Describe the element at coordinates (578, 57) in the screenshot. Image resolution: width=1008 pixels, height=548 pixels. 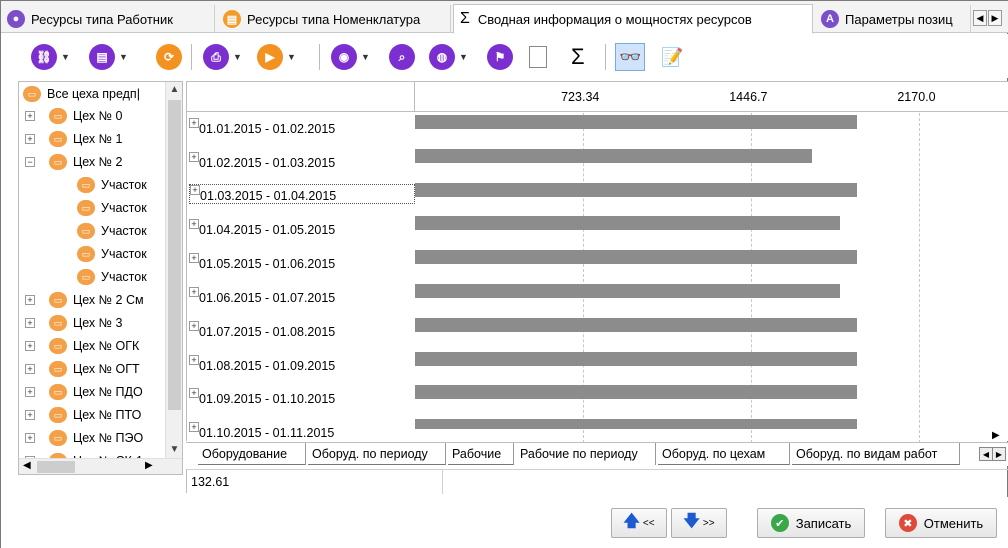
I see `sum-button: Σ` at that location.